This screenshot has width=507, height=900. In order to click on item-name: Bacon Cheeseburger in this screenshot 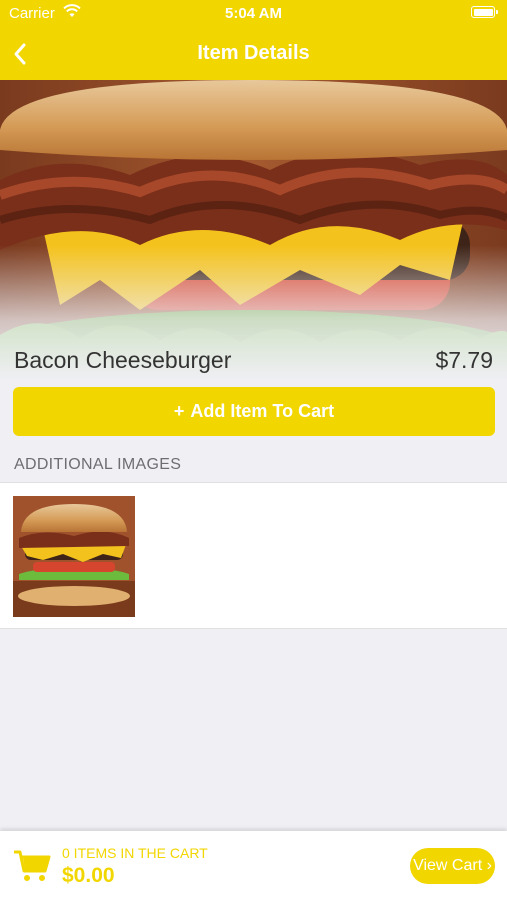, I will do `click(123, 360)`.